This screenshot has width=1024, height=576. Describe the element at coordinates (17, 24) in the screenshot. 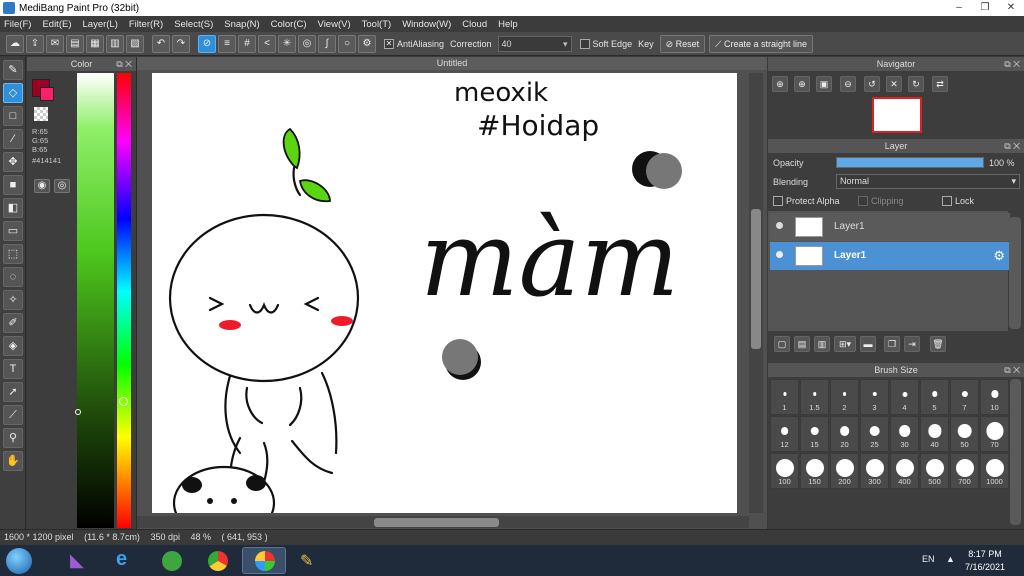

I see `menu-file: File(F)` at that location.